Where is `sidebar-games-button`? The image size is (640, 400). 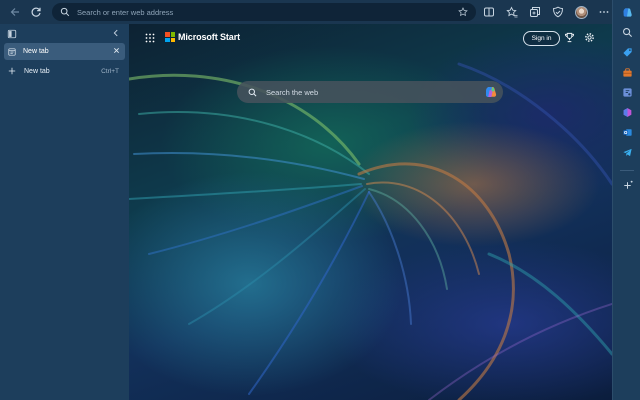
sidebar-games-button is located at coordinates (627, 92).